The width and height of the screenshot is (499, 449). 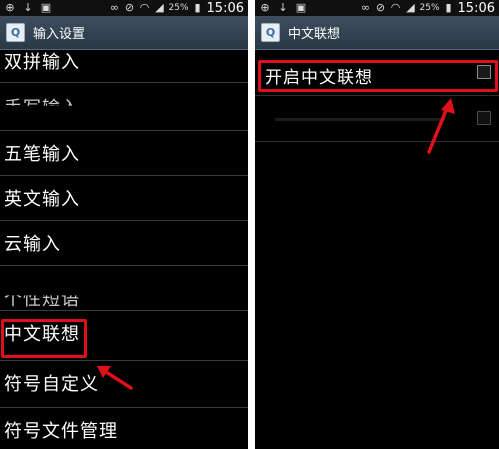 What do you see at coordinates (42, 154) in the screenshot?
I see `list-item-label: 五笔输入` at bounding box center [42, 154].